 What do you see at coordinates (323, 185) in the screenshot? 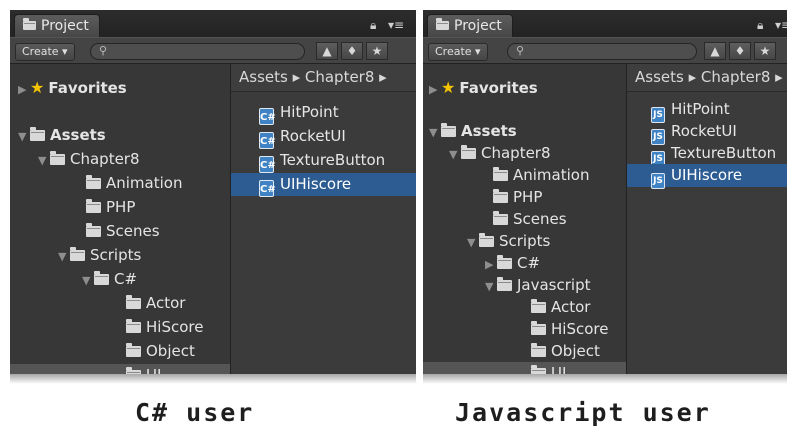
I see `file-item: C# UIHiscore` at bounding box center [323, 185].